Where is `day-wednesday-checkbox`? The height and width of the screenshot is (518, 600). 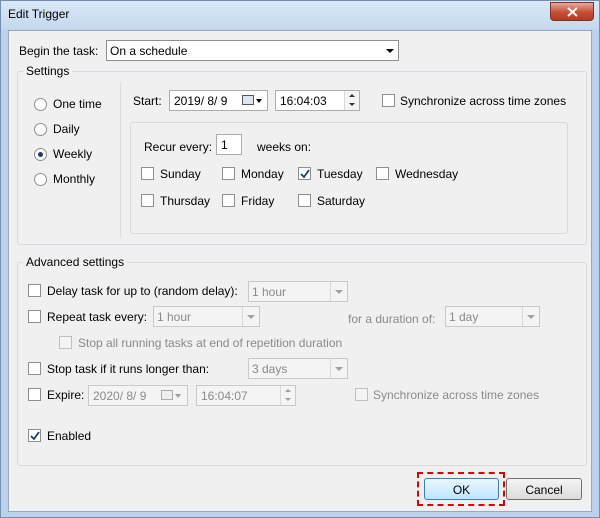 day-wednesday-checkbox is located at coordinates (382, 173).